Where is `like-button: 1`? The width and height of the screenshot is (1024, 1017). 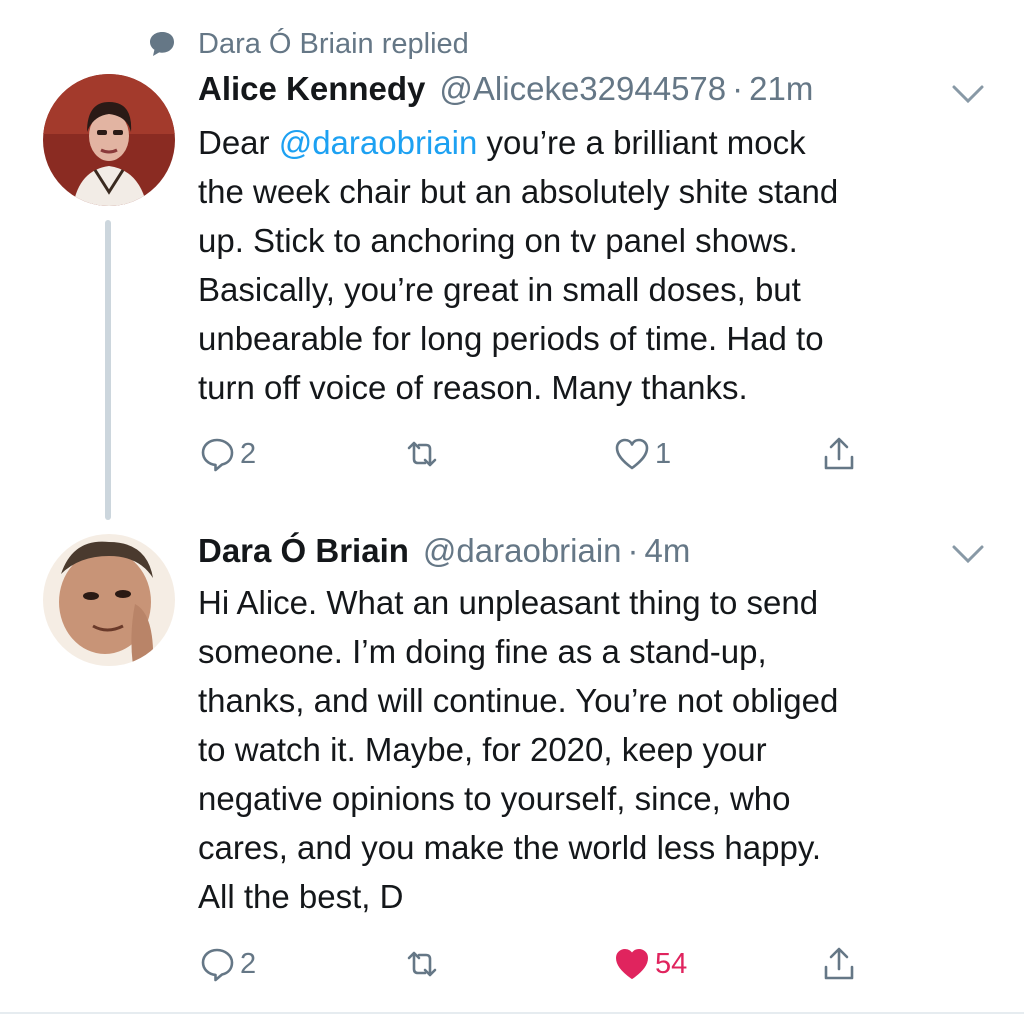
like-button: 1 is located at coordinates (642, 454).